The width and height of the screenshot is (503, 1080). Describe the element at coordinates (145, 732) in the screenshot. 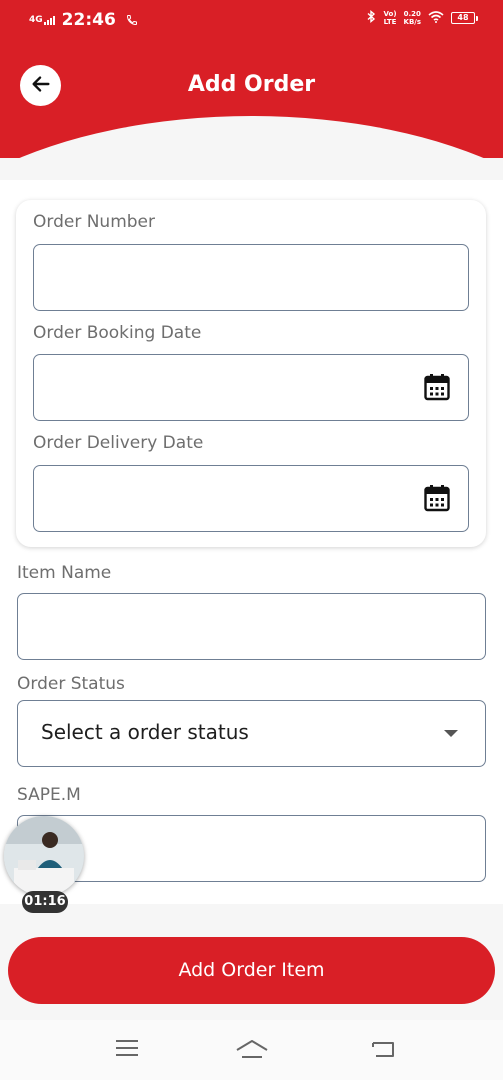

I see `order-status-selected: Select a order status` at that location.